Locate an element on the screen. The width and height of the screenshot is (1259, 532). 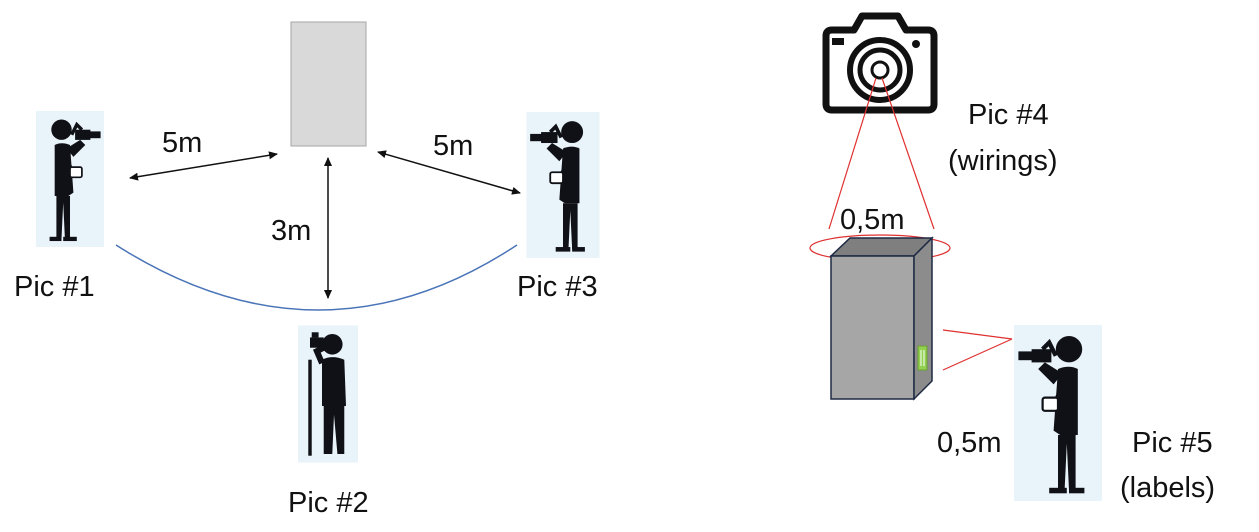
position-label-2: Pic #2 is located at coordinates (328, 503).